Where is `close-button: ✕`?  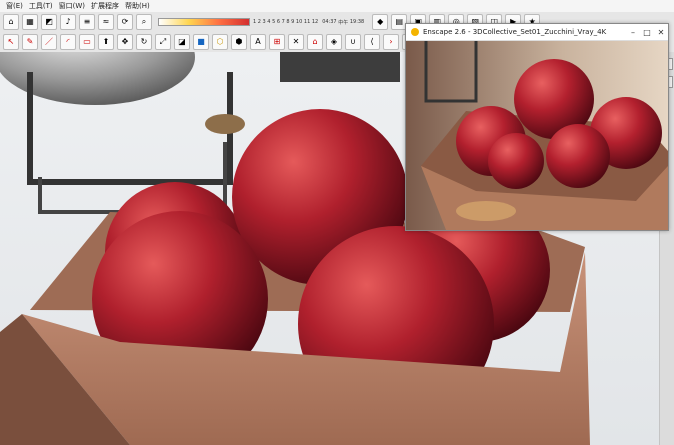 close-button: ✕ is located at coordinates (661, 32).